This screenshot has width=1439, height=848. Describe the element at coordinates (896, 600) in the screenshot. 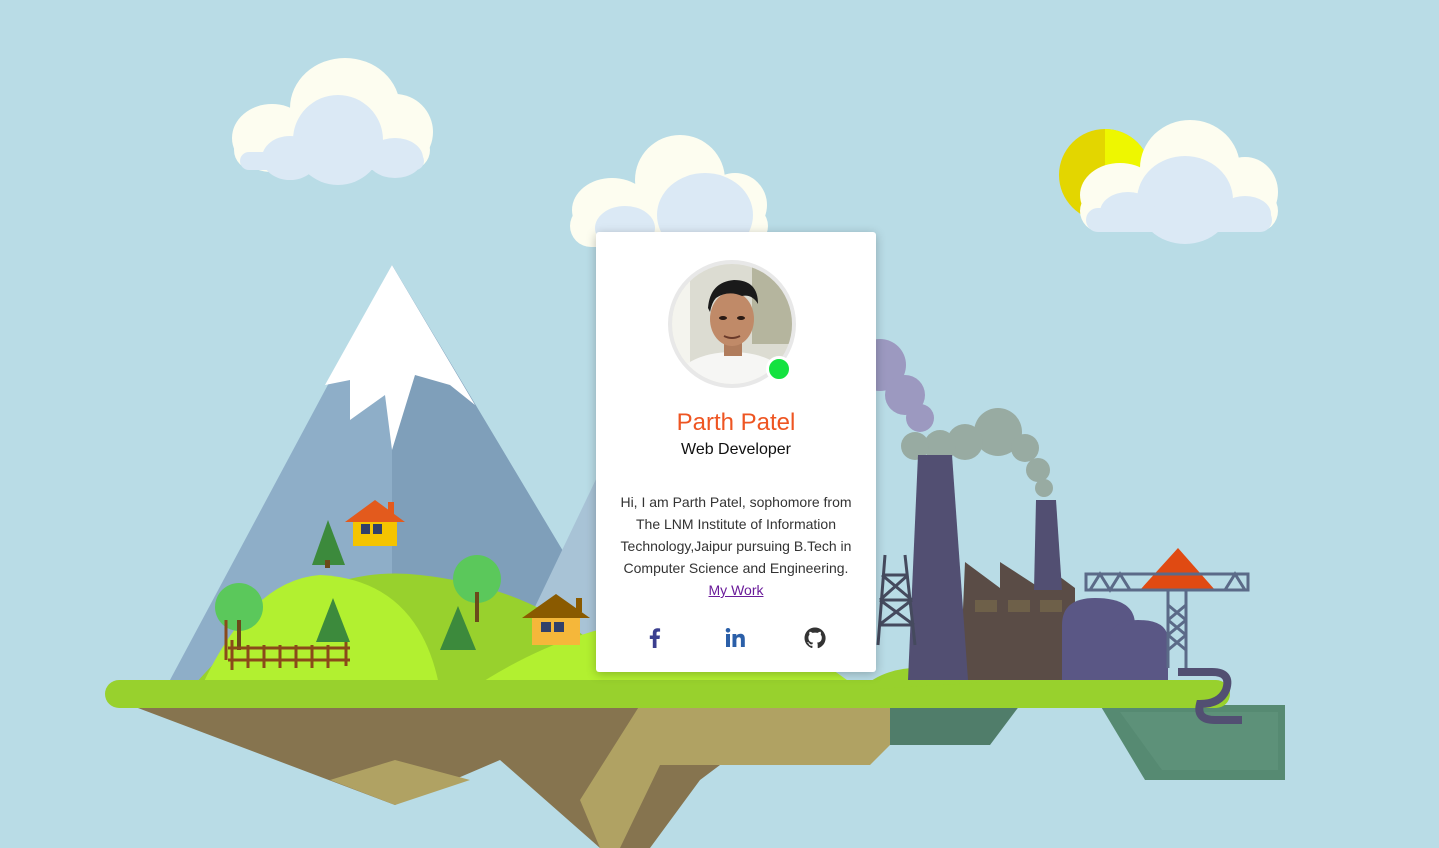

I see `lattice-tower` at that location.